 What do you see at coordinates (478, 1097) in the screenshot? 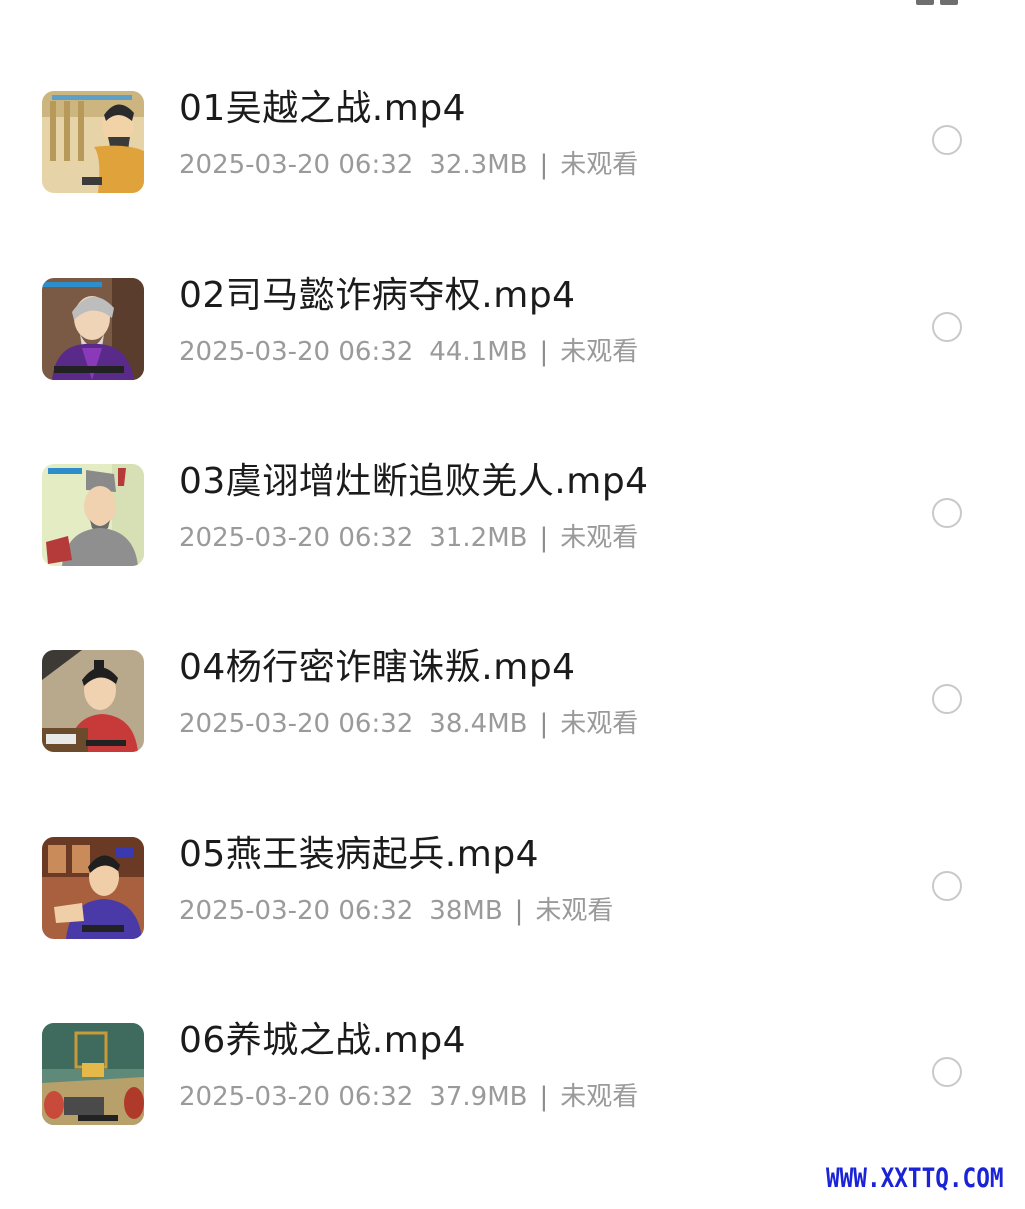
I see `file-size: 37.9MB` at bounding box center [478, 1097].